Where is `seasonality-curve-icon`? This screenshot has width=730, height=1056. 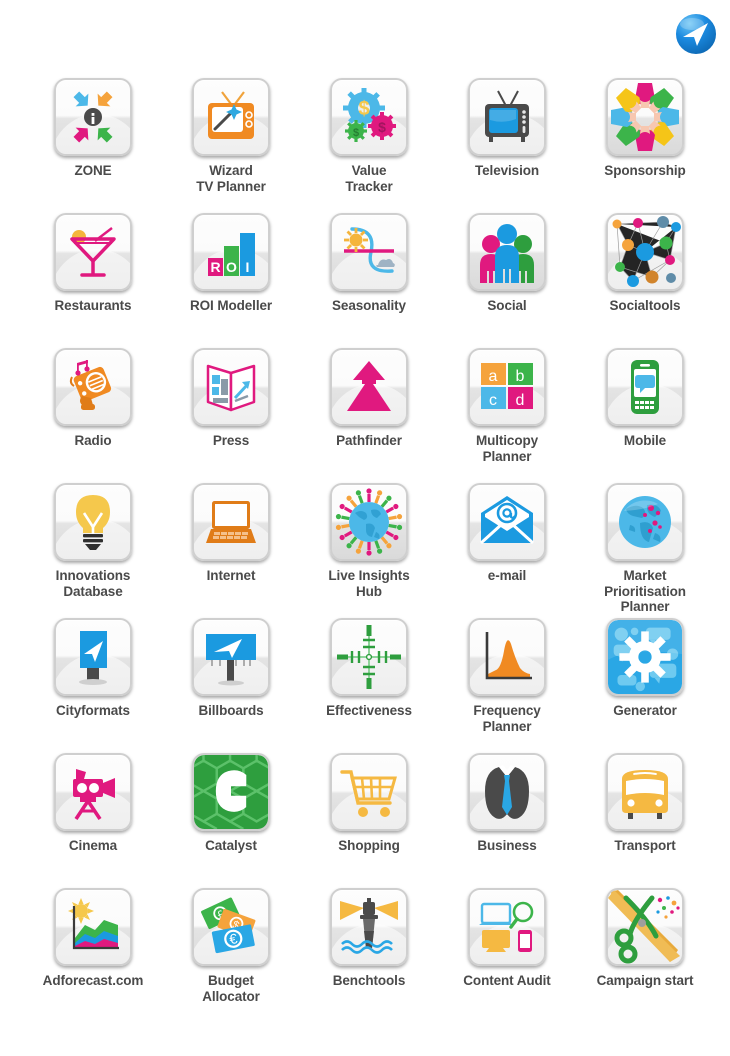
seasonality-curve-icon is located at coordinates (369, 252).